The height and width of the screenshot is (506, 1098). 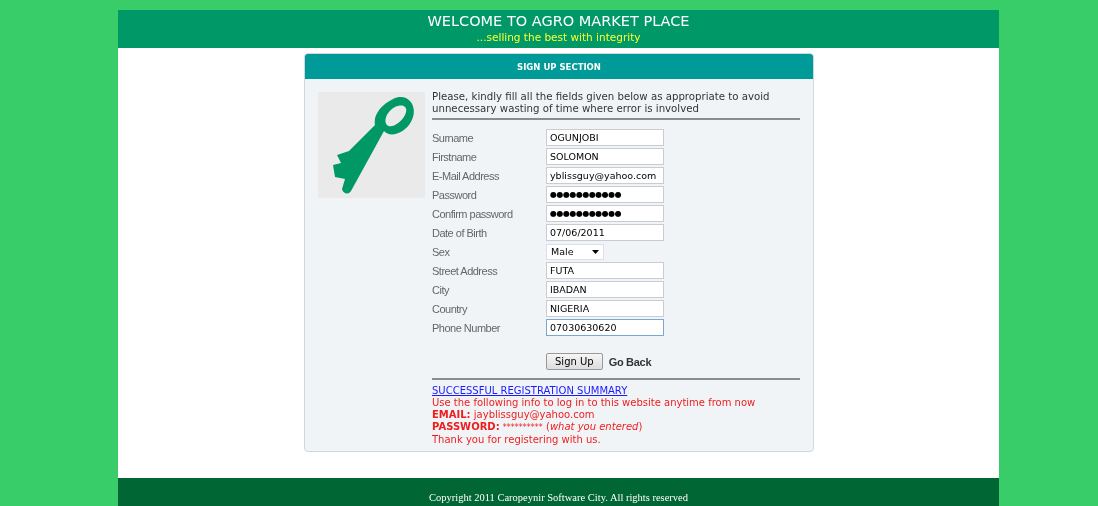 What do you see at coordinates (605, 137) in the screenshot?
I see `input-field: OGUNJOBI` at bounding box center [605, 137].